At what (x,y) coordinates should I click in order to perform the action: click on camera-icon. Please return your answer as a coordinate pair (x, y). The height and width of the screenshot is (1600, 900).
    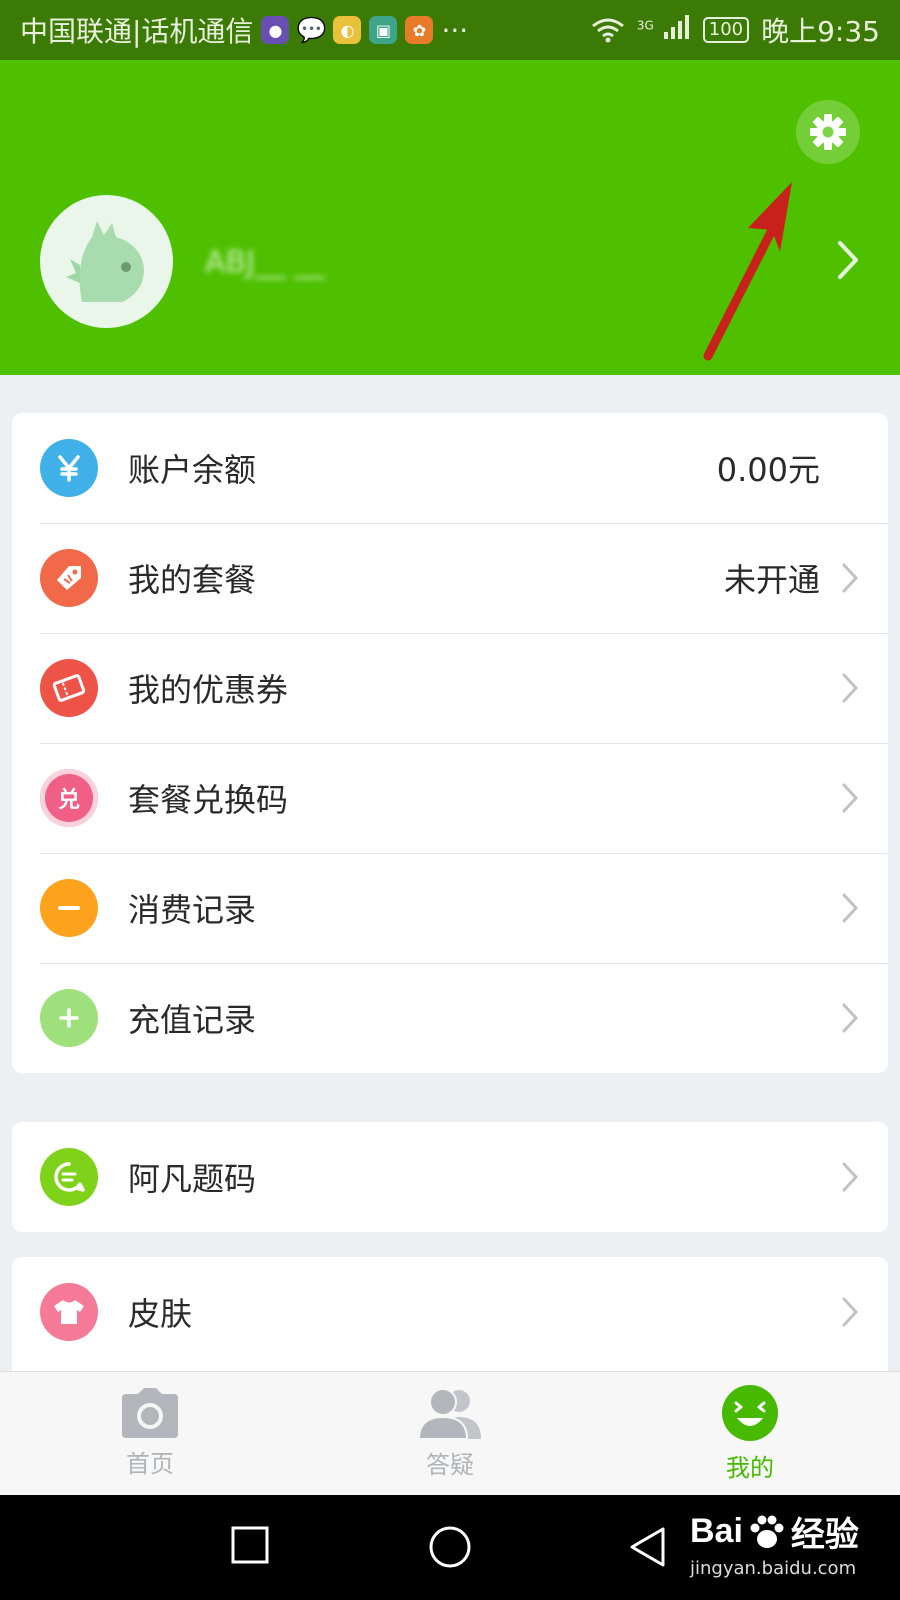
    Looking at the image, I should click on (150, 1413).